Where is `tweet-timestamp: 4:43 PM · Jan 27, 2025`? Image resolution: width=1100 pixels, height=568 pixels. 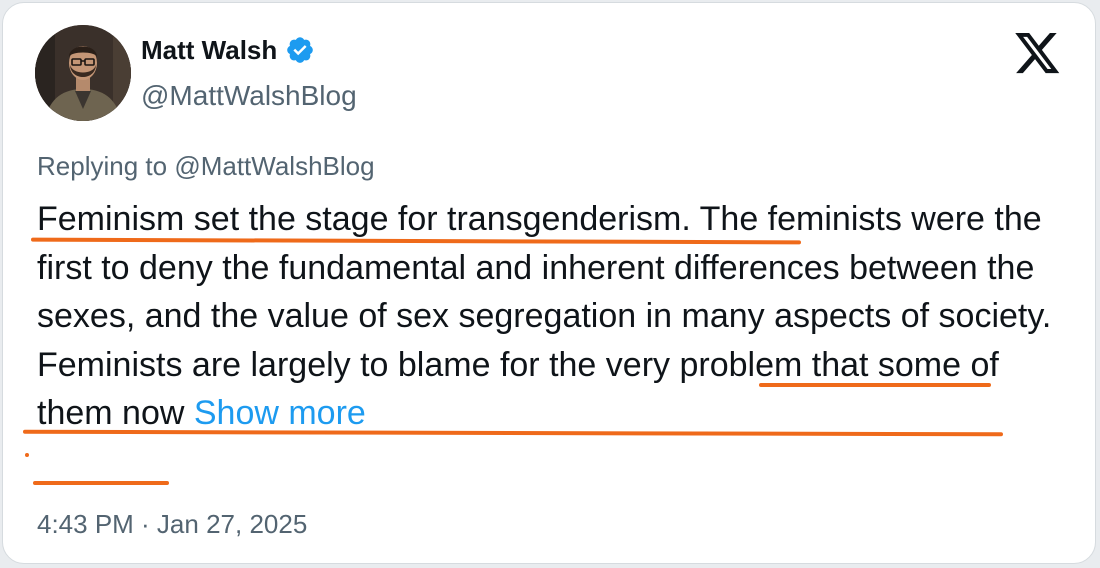
tweet-timestamp: 4:43 PM · Jan 27, 2025 is located at coordinates (172, 524).